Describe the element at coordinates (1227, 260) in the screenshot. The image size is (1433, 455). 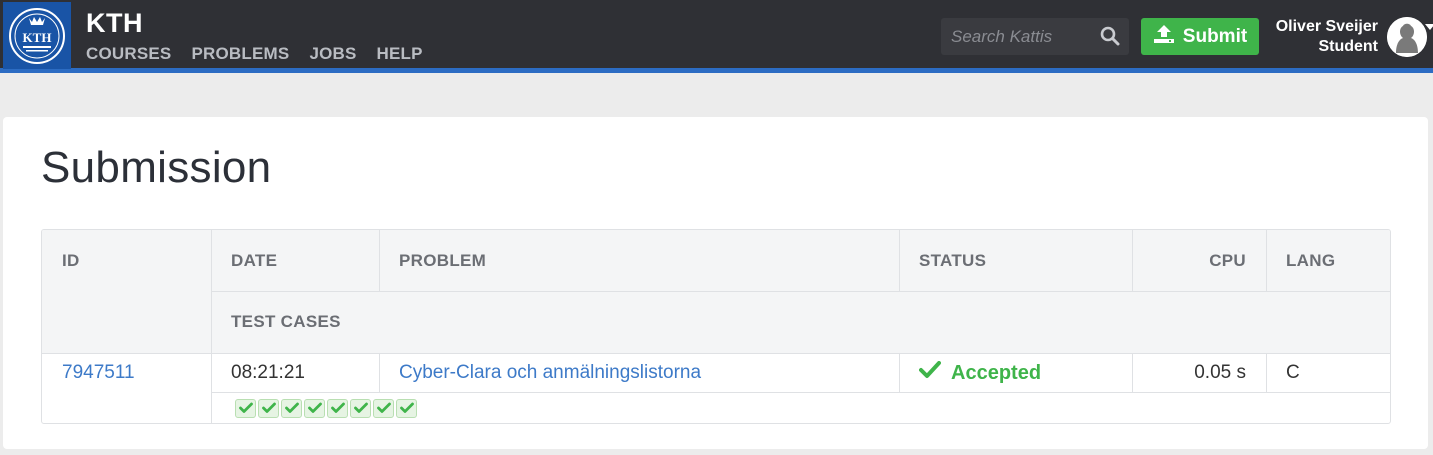
I see `header-cpu: CPU` at that location.